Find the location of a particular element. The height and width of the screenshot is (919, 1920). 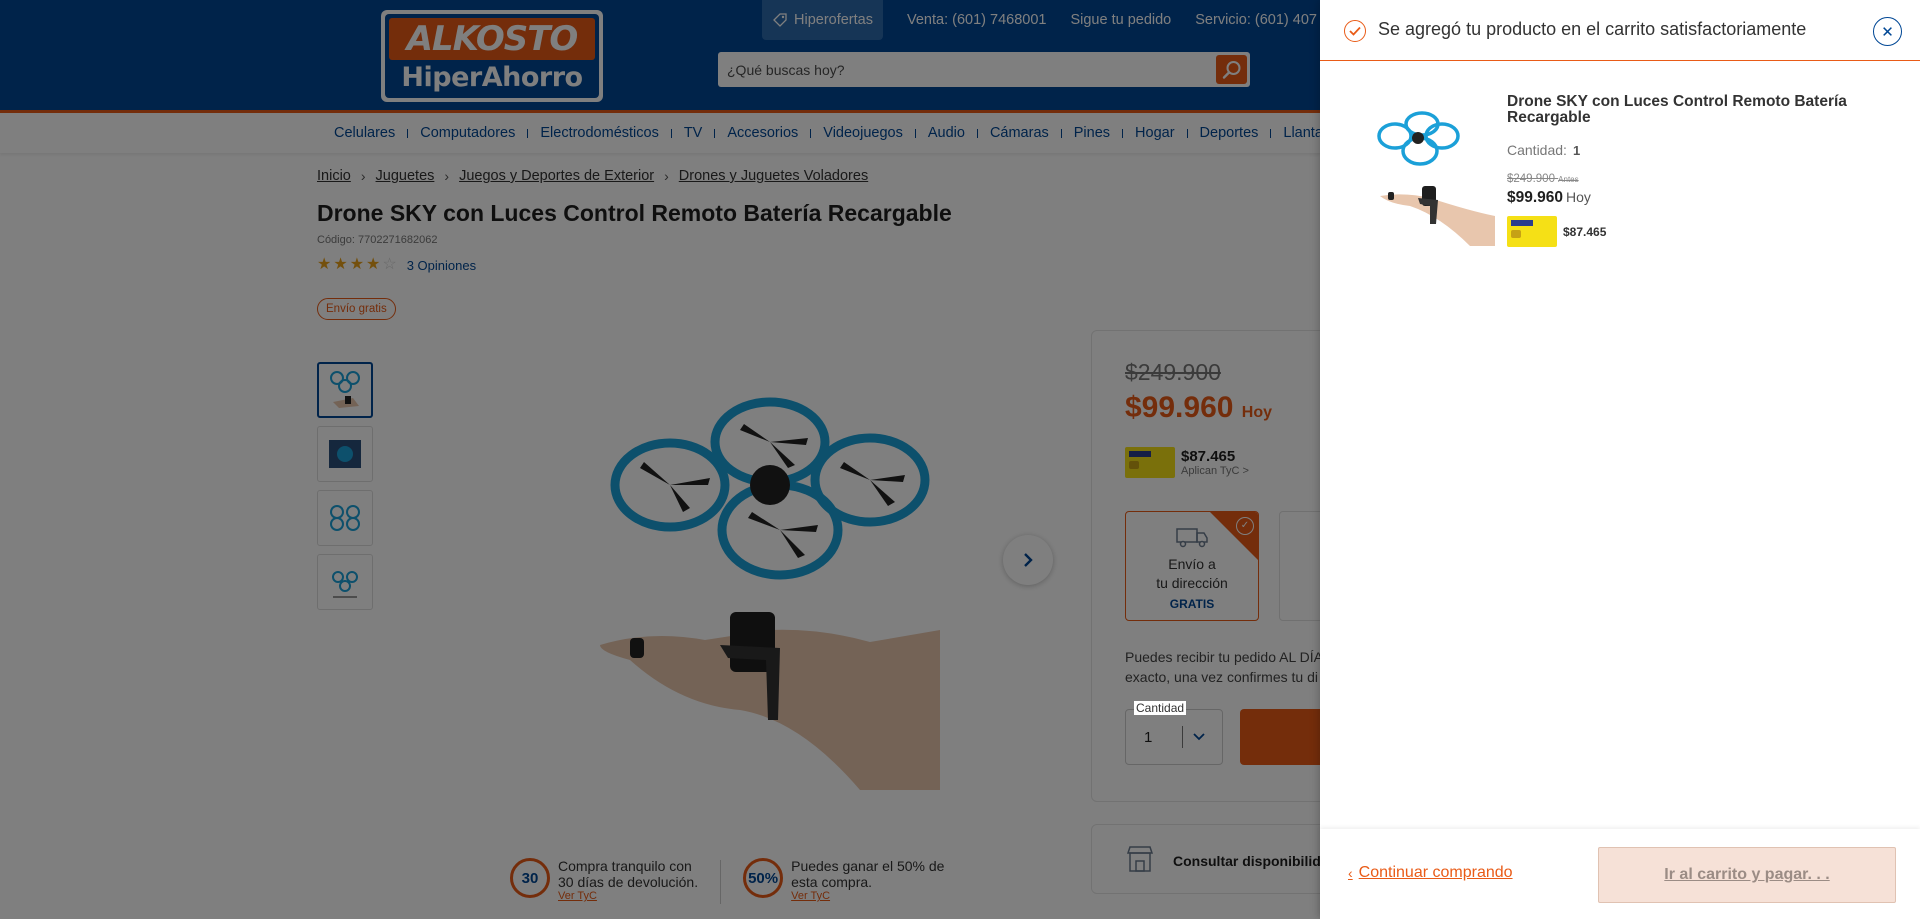

continue-shopping-label: Continuar comprando is located at coordinates (1435, 872).